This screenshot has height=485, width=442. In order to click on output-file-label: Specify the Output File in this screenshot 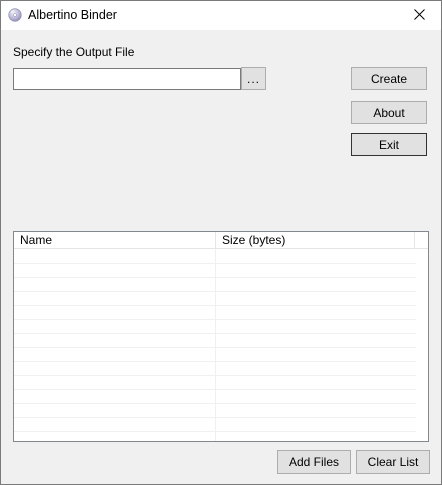, I will do `click(74, 52)`.